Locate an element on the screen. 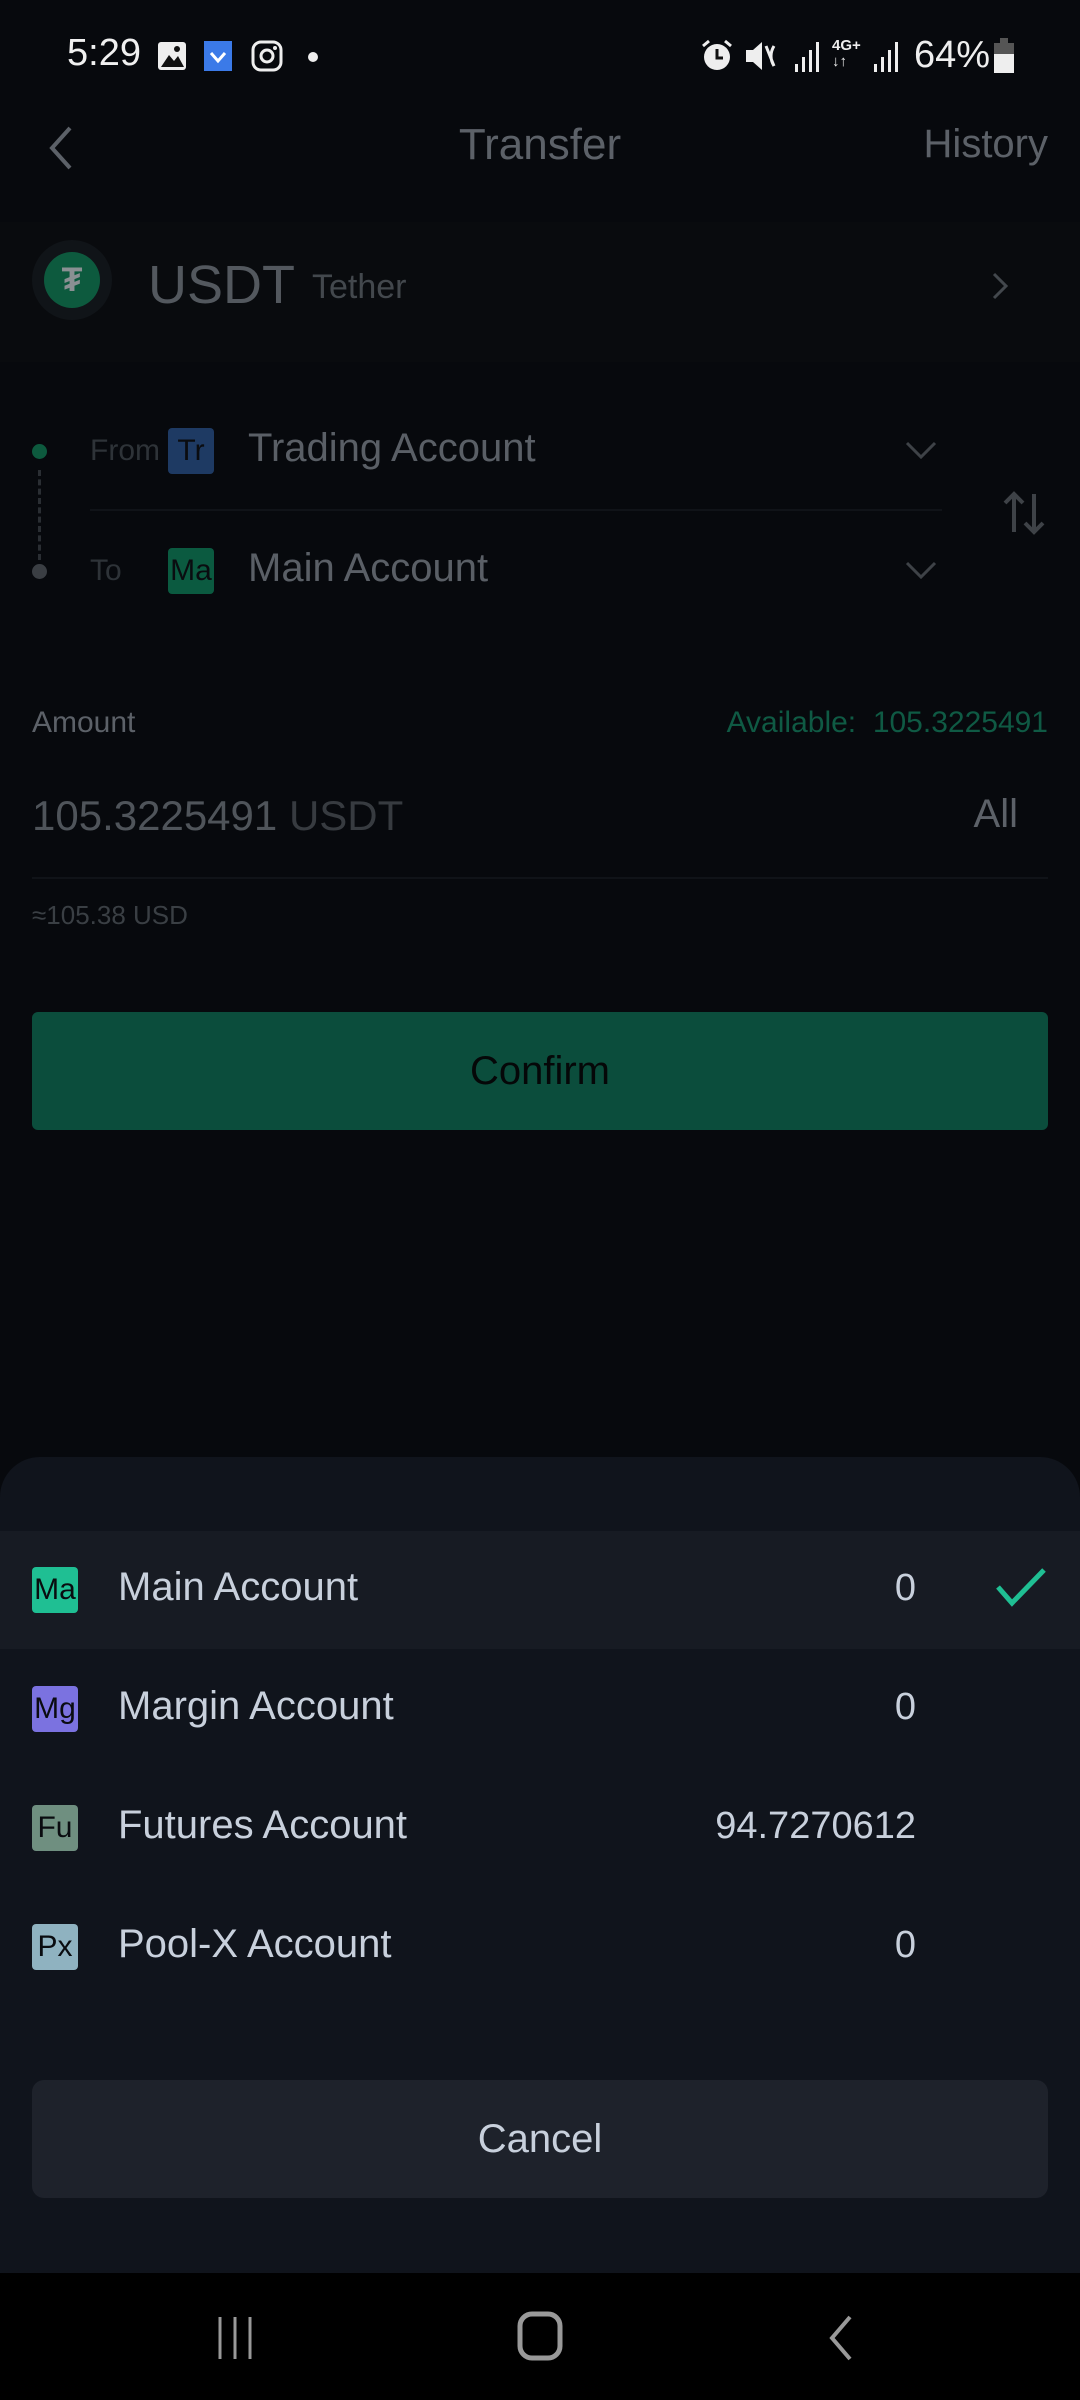  account-badge: Ma is located at coordinates (55, 1590).